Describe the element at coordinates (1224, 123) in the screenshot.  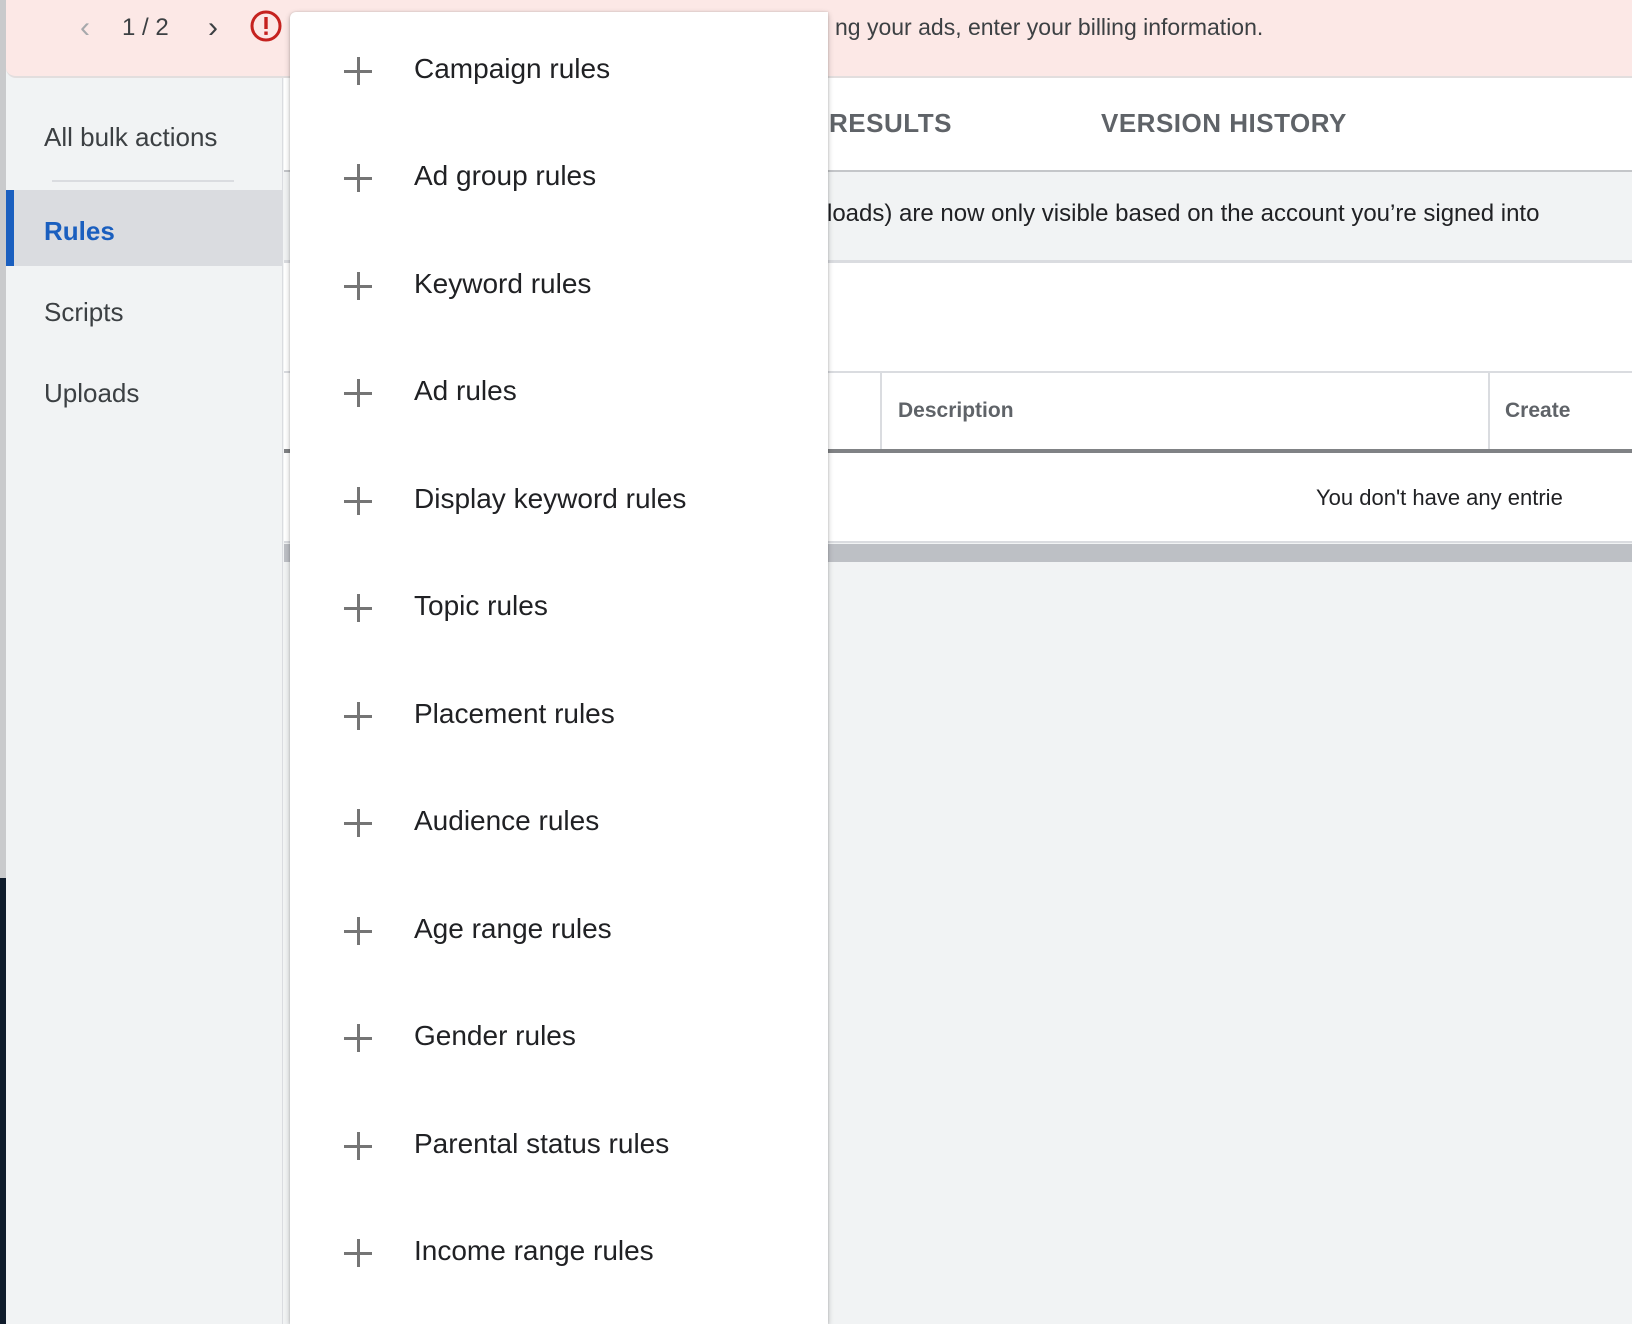
I see `tab-version-history: VERSION HISTORY` at that location.